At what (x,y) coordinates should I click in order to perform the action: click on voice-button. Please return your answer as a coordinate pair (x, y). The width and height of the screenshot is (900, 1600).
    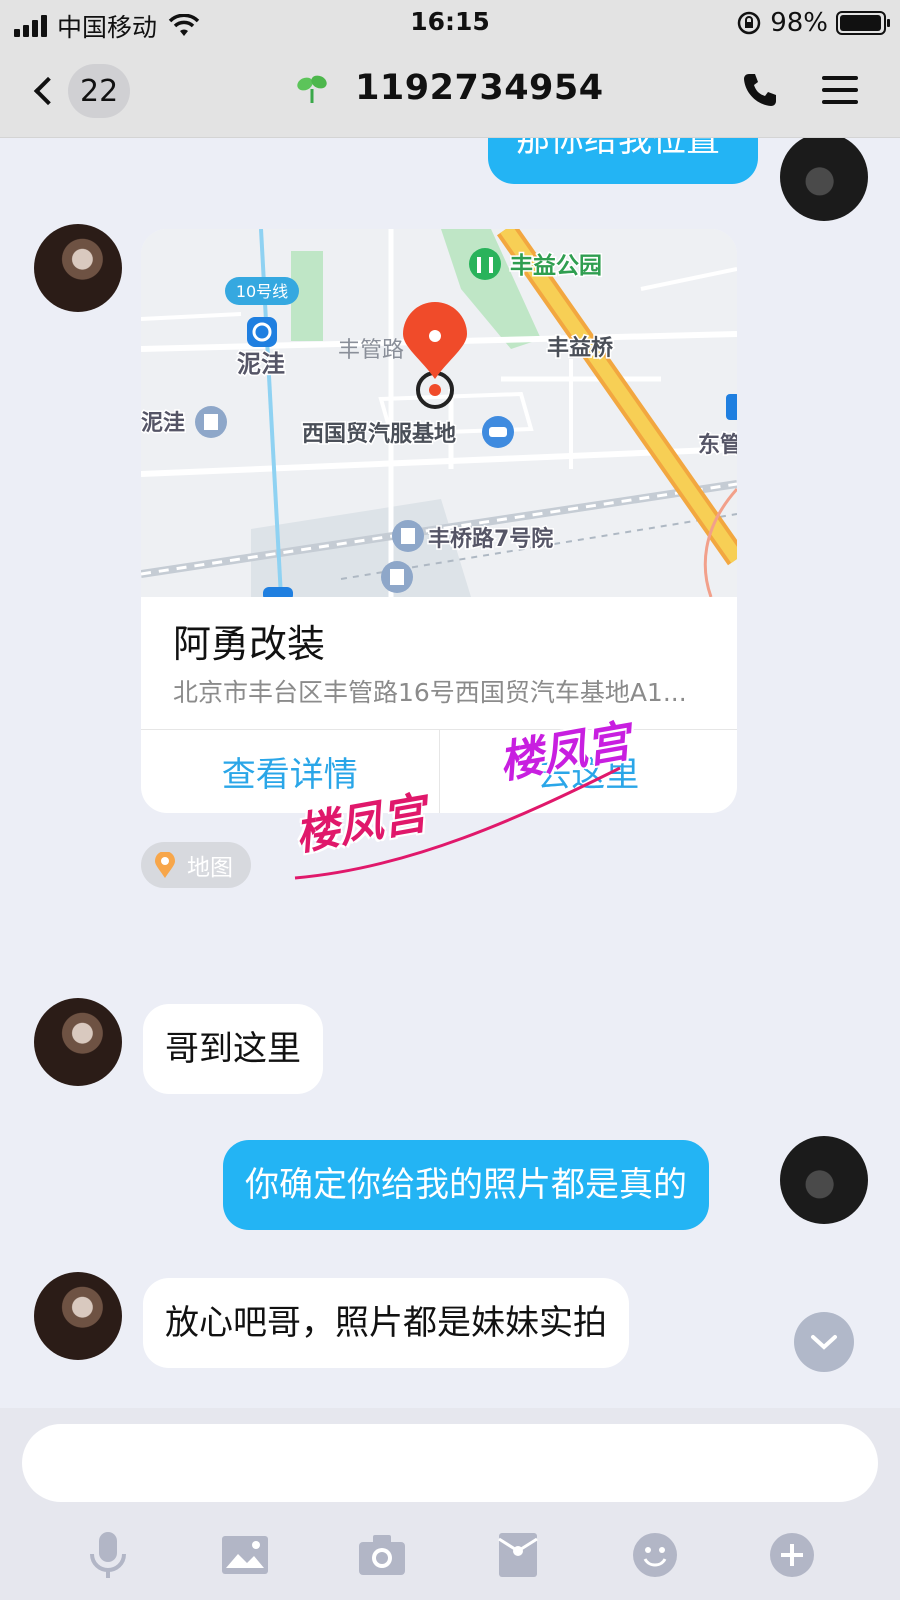
    Looking at the image, I should click on (108, 1555).